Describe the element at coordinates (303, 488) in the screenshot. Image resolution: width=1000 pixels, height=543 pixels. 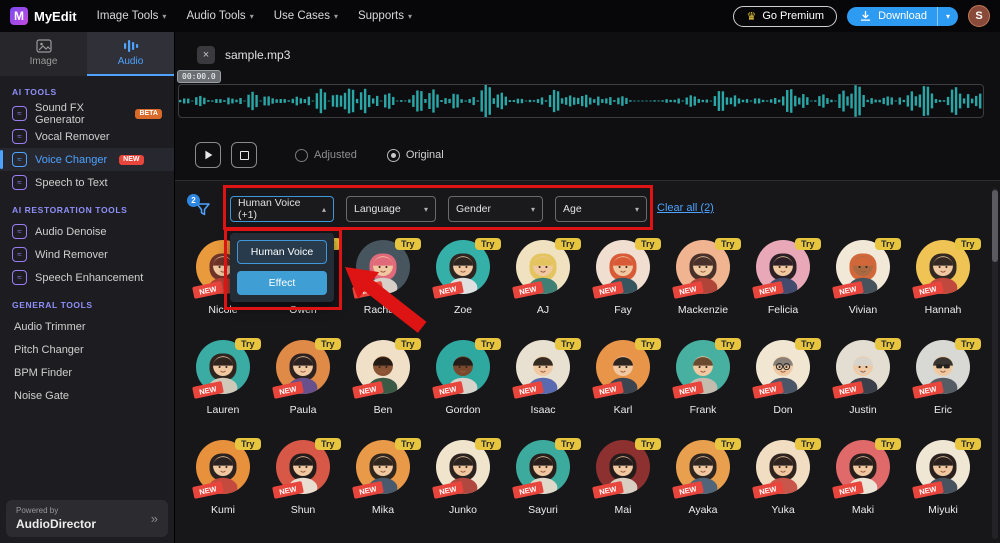
I see `voice-card-shun: Try NEW Shun` at that location.